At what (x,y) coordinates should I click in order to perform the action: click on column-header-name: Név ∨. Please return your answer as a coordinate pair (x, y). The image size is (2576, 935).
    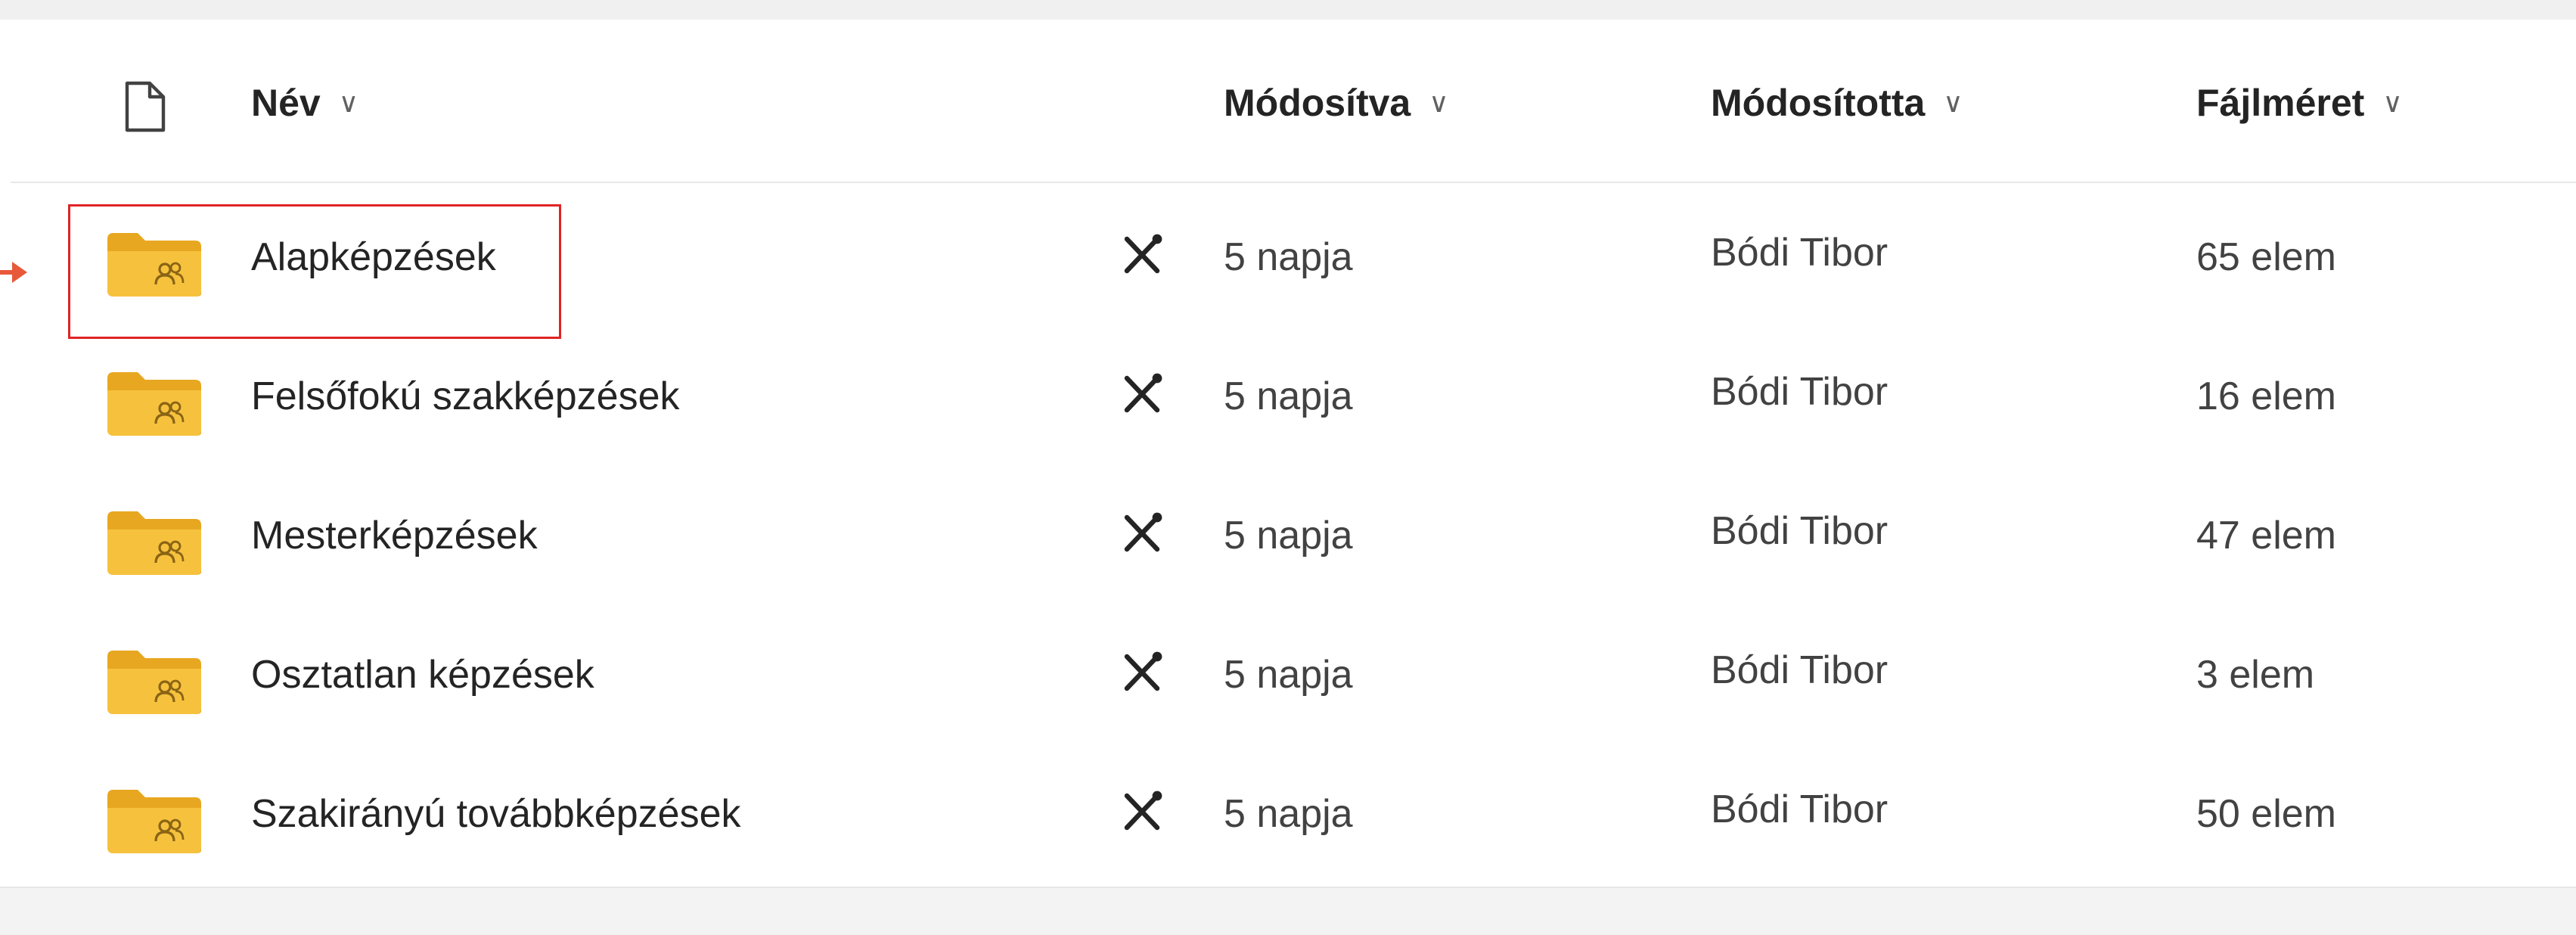
    Looking at the image, I should click on (304, 103).